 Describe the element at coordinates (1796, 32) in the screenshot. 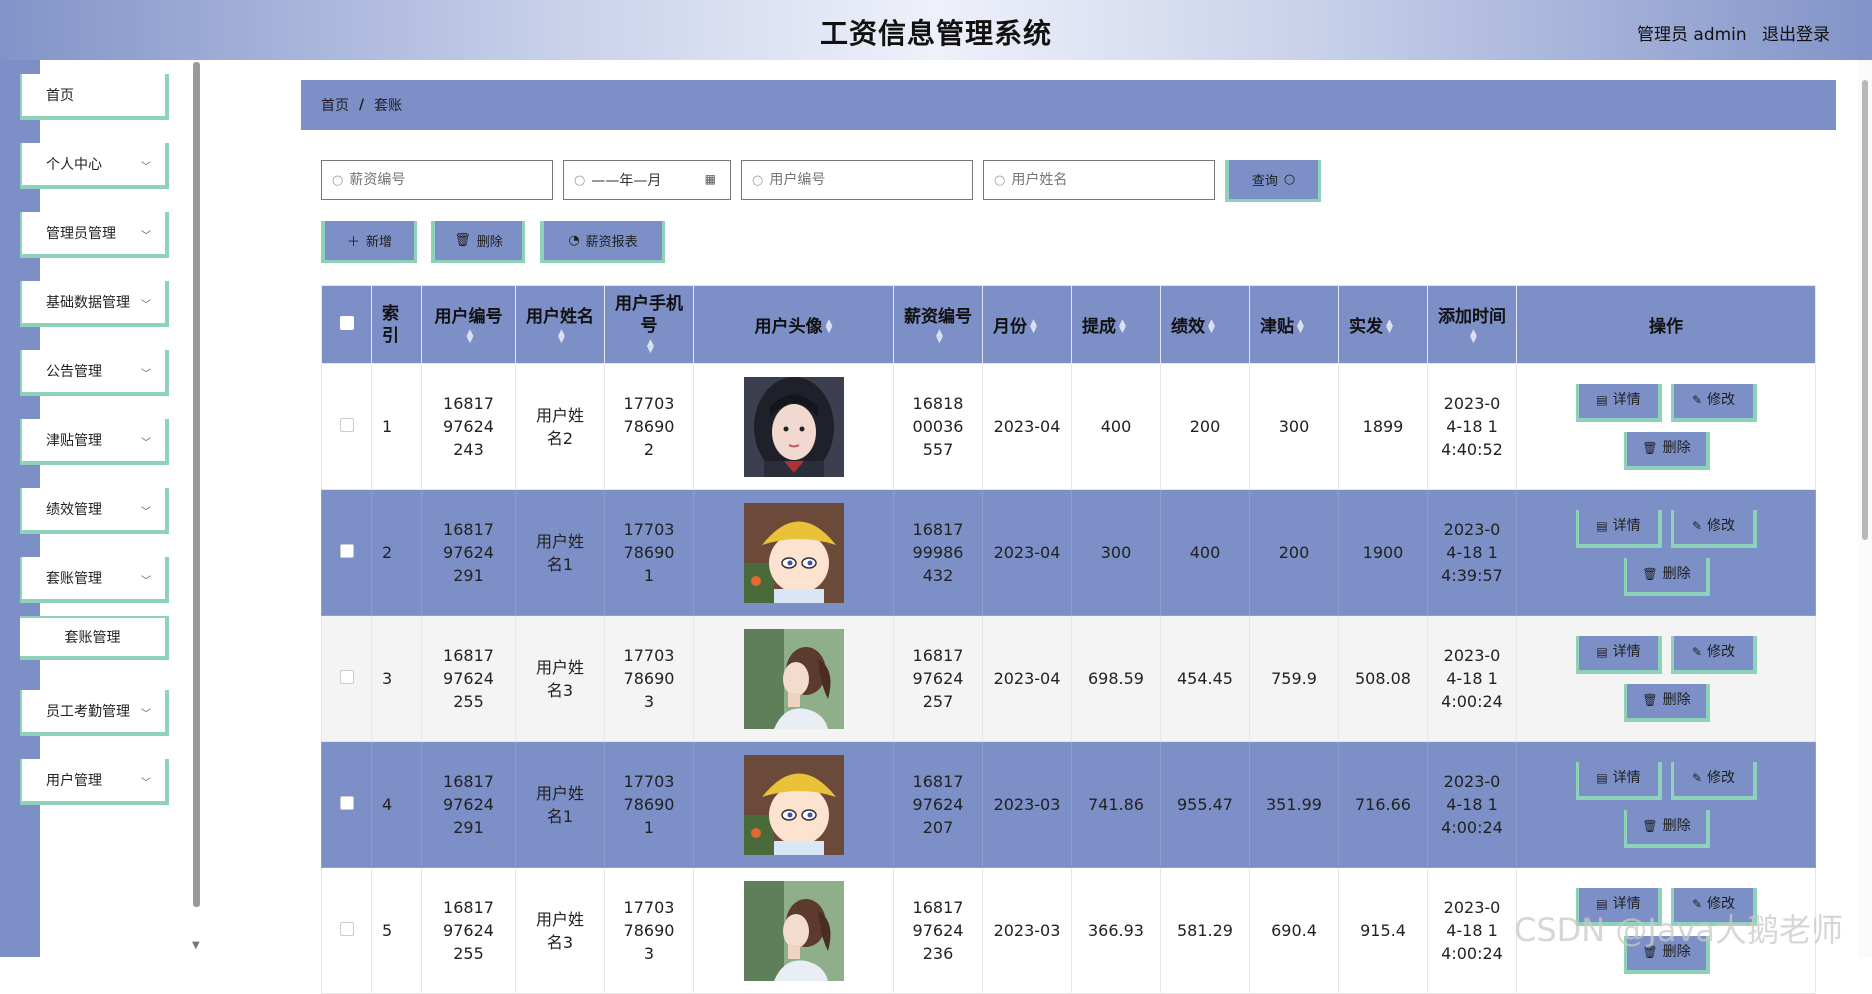

I see `logout-link: 退出登录` at that location.